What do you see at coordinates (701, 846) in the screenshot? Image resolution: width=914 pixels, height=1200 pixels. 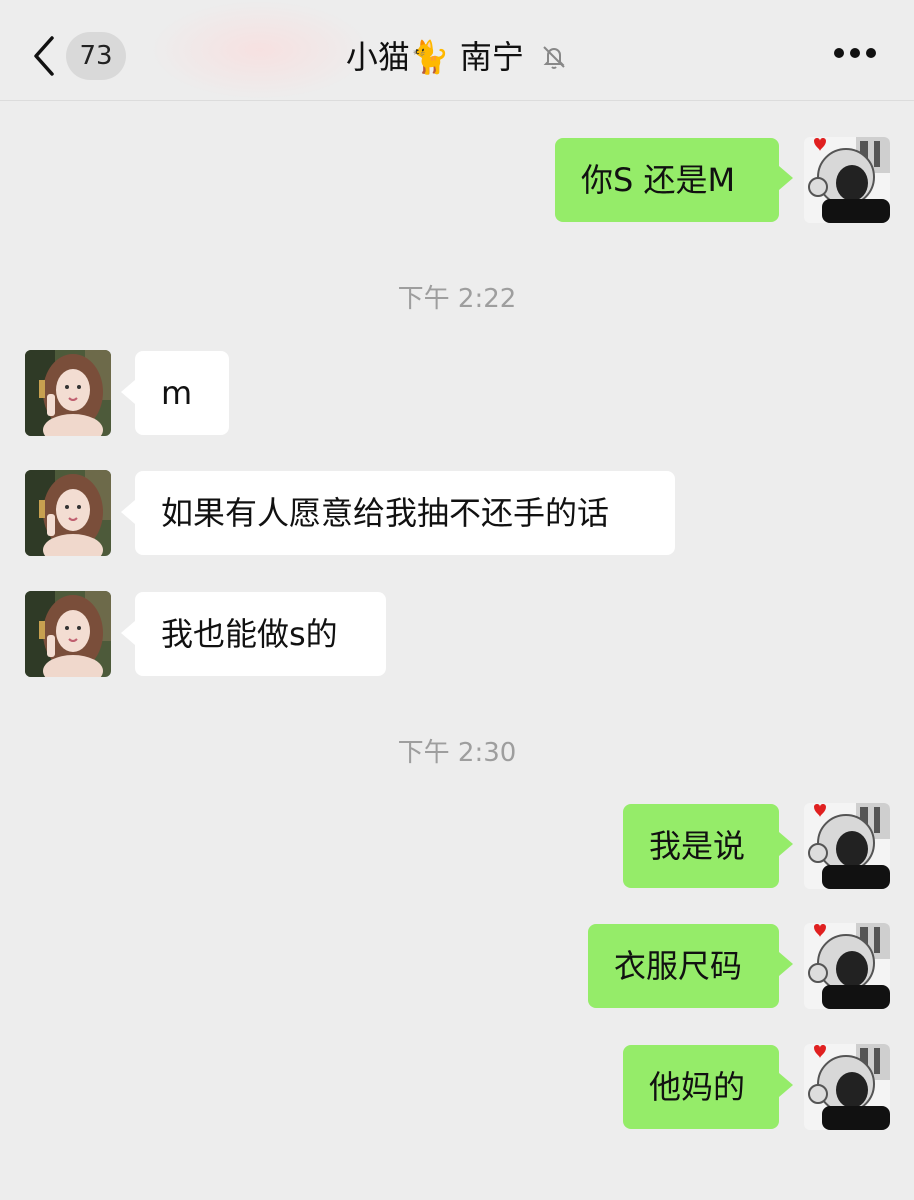 I see `message-bubble: 我是说` at bounding box center [701, 846].